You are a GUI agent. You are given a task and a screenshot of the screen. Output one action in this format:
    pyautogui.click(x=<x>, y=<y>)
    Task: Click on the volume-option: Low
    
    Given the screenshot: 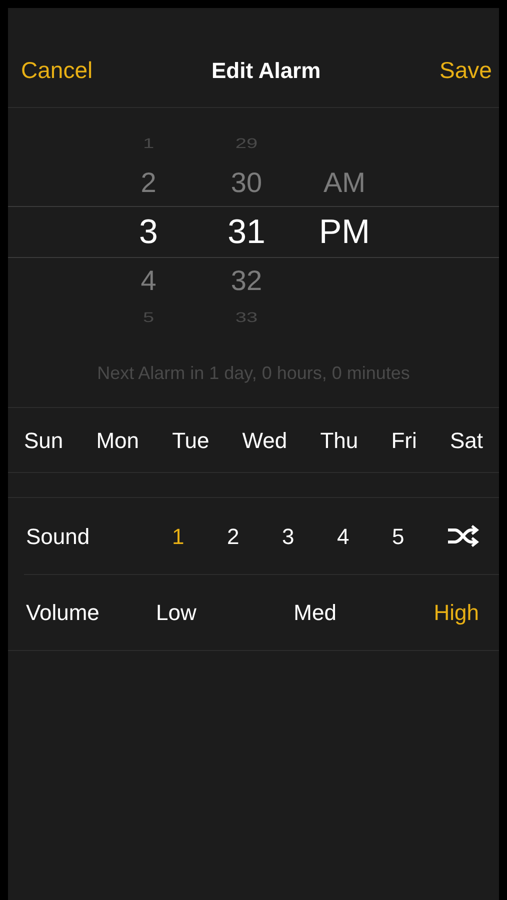 What is the action you would take?
    pyautogui.click(x=176, y=612)
    